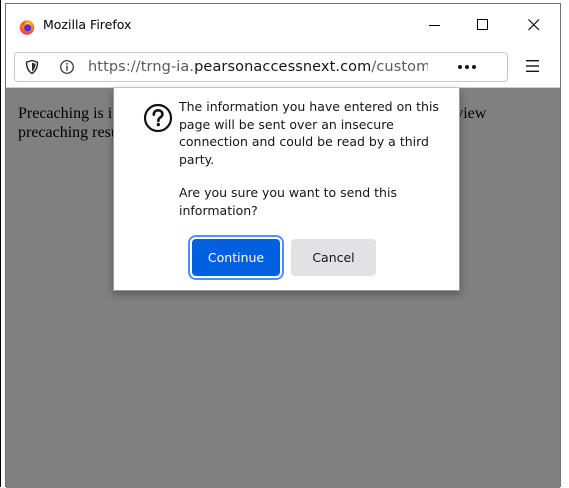 The height and width of the screenshot is (488, 569). I want to click on hamburger-menu-icon, so click(533, 66).